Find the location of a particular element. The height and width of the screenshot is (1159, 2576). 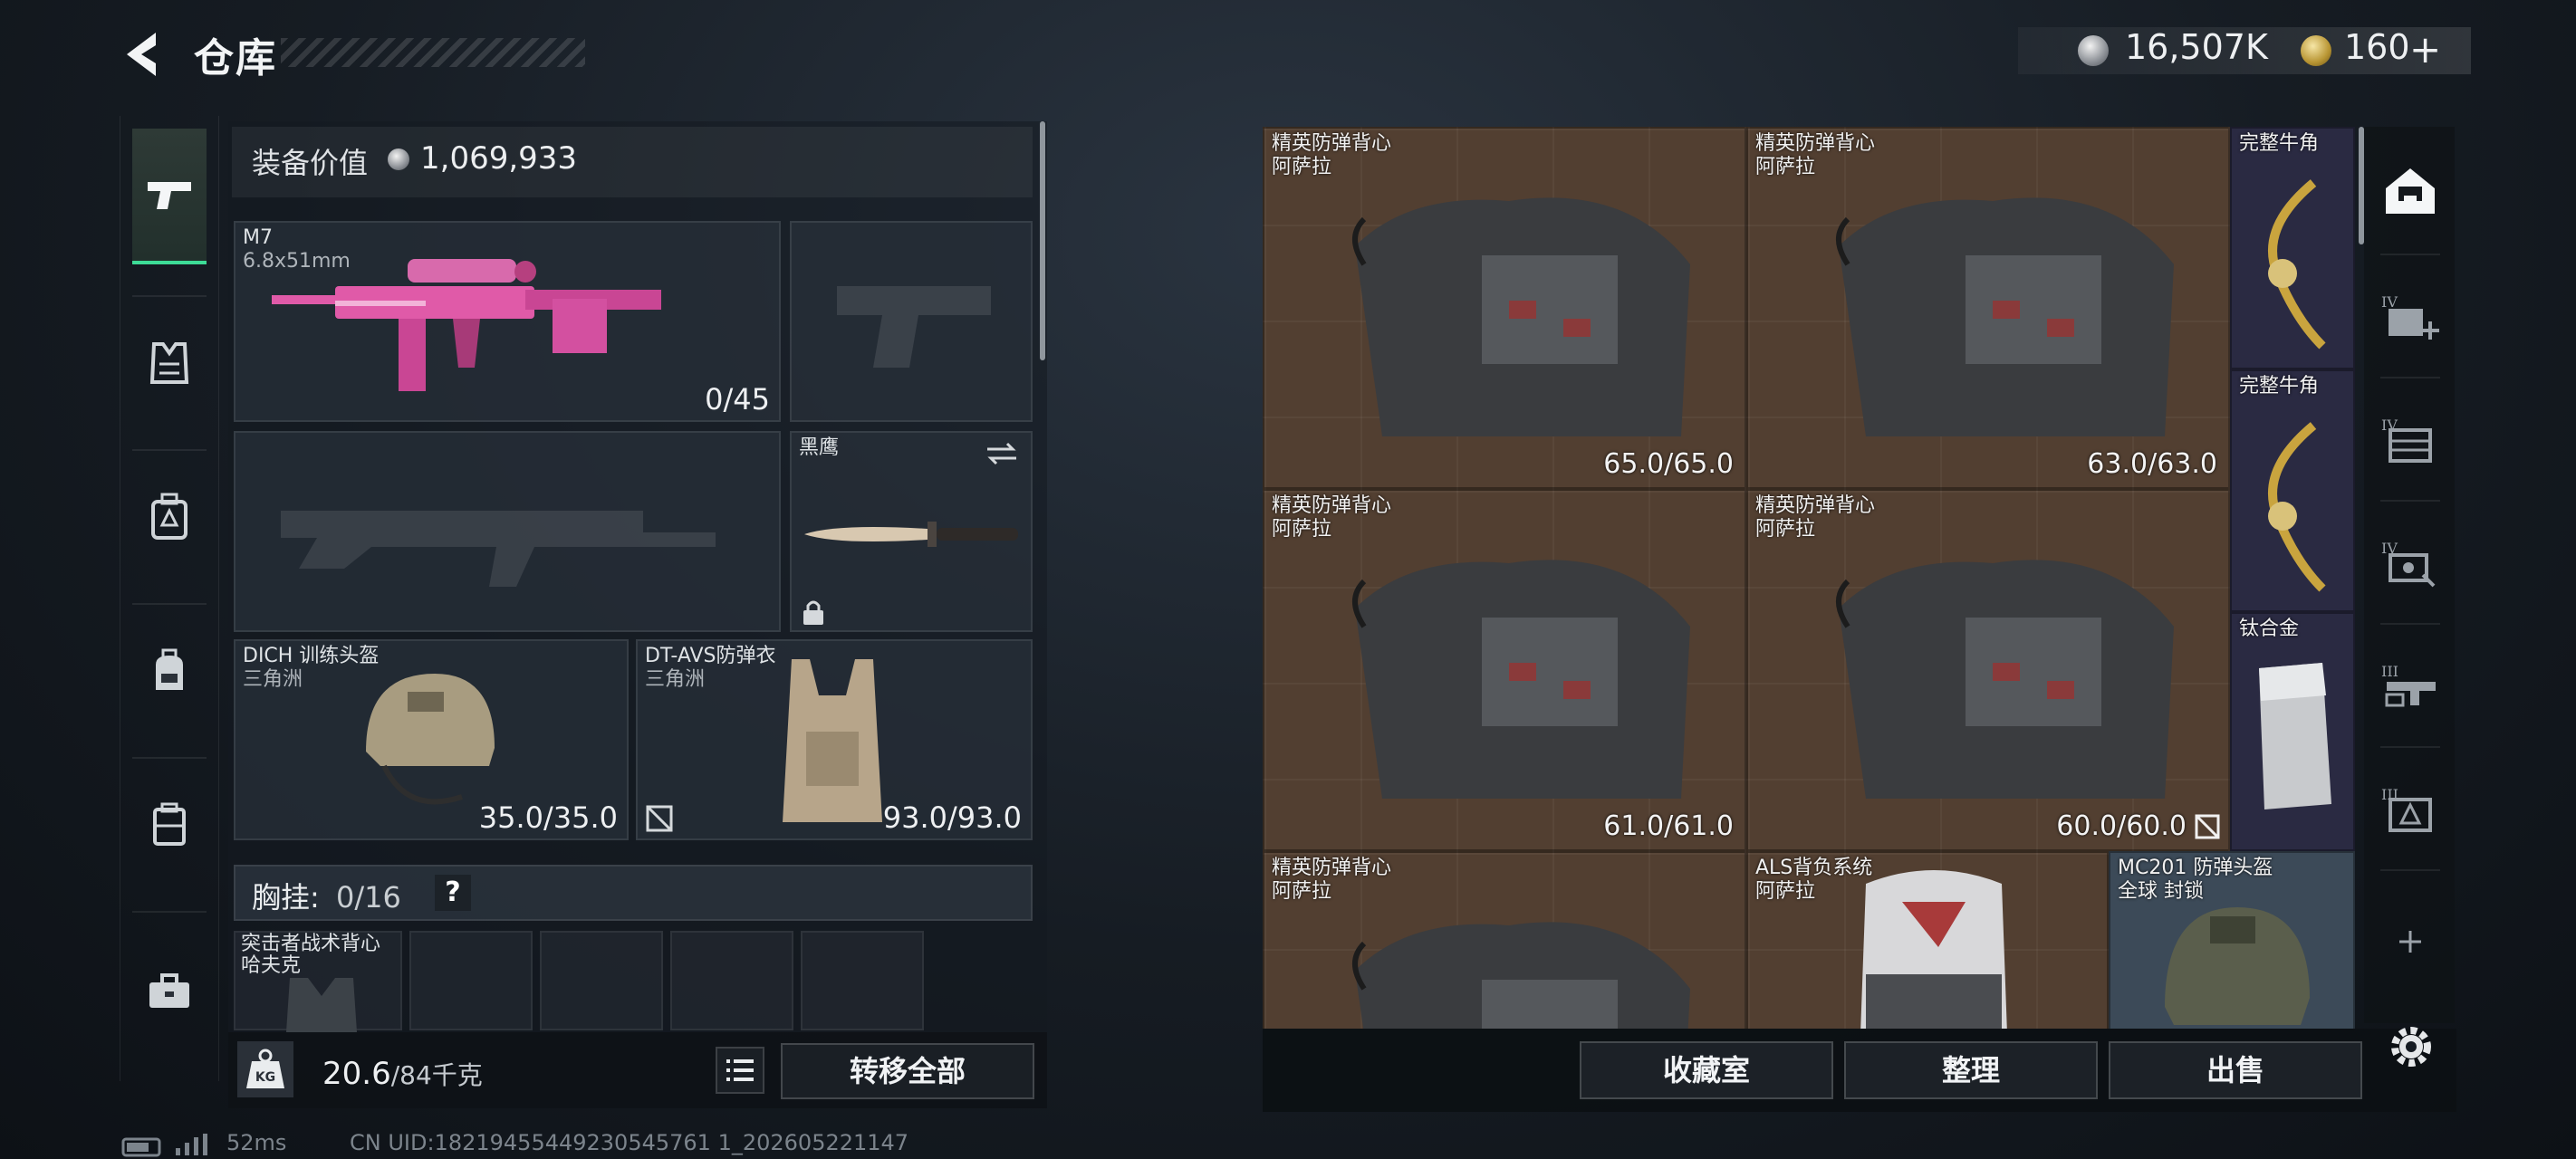

side-divider is located at coordinates (2410, 870).